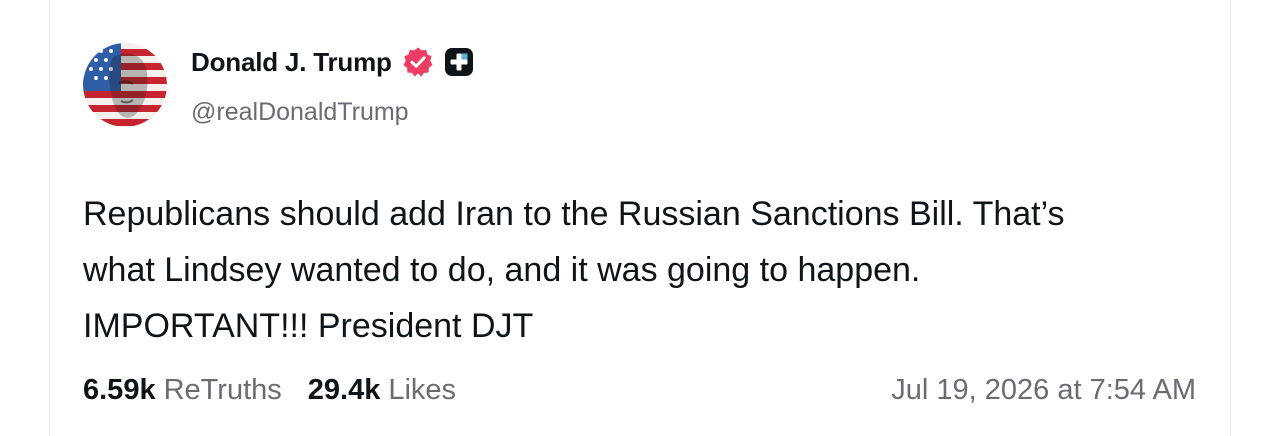 The image size is (1284, 436). Describe the element at coordinates (344, 389) in the screenshot. I see `likes-count: 29.4k` at that location.